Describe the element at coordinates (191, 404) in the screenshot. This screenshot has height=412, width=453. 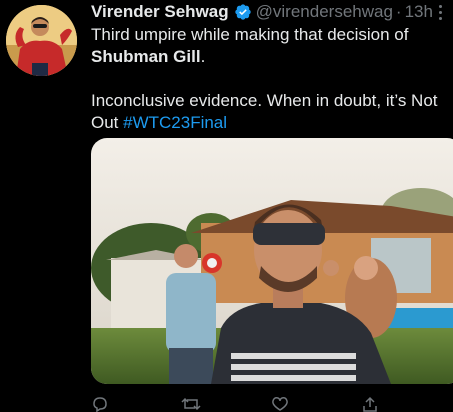
I see `retweet-icon` at that location.